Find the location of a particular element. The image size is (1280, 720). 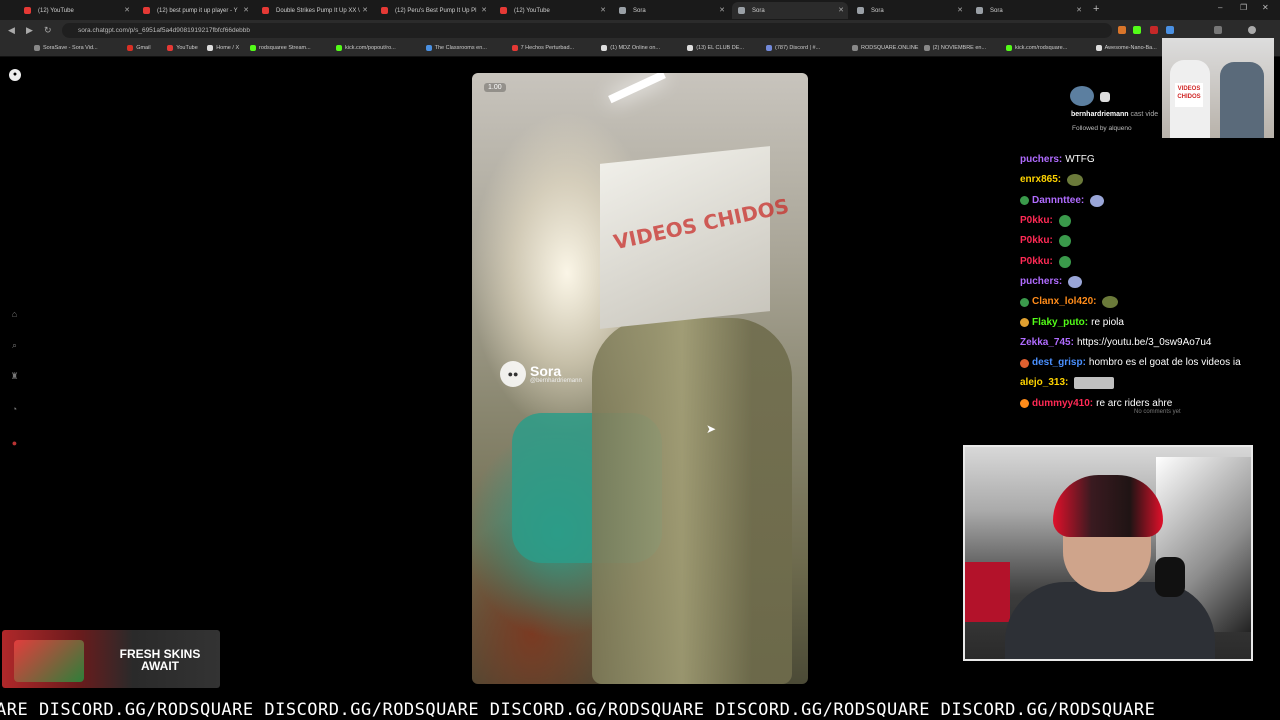

chat-username: dest_grisp: is located at coordinates (1059, 363).